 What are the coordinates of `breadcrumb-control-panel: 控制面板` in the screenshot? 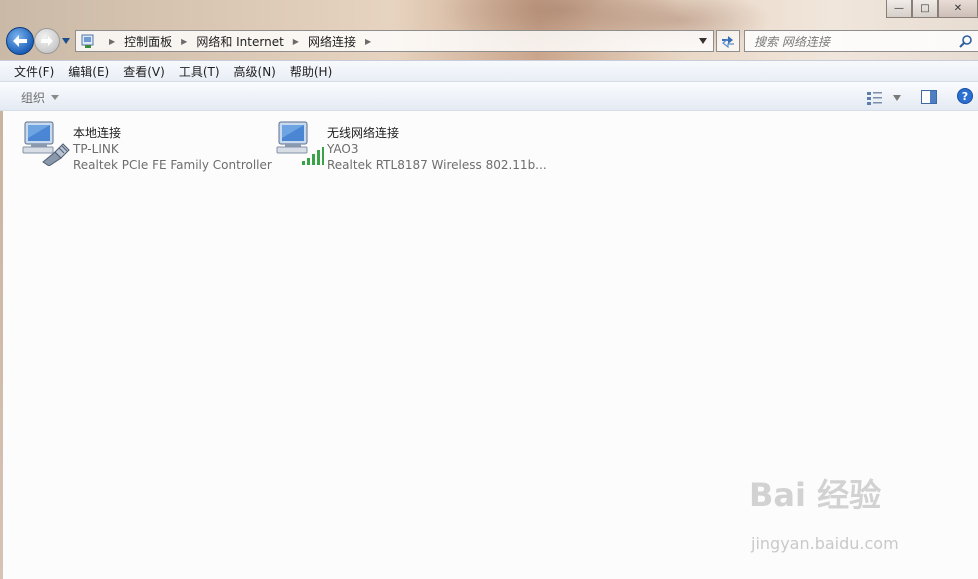 It's located at (148, 41).